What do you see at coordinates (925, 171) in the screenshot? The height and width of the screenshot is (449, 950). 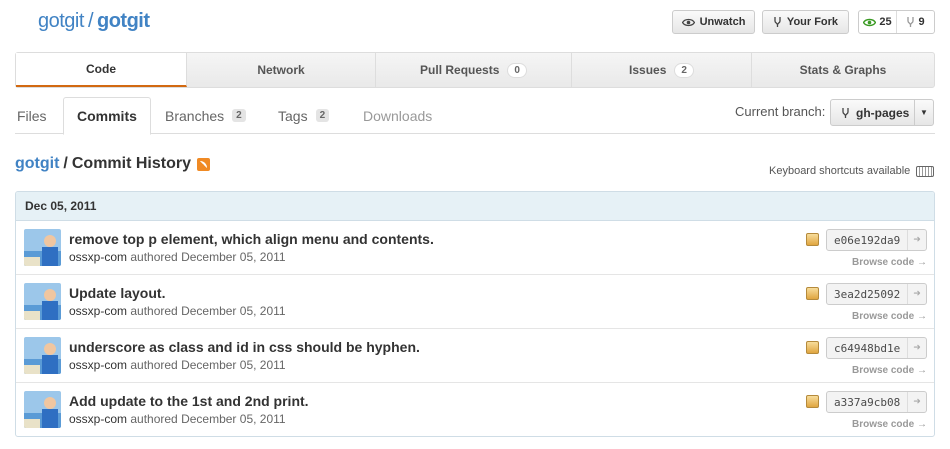 I see `keyboard-icon` at bounding box center [925, 171].